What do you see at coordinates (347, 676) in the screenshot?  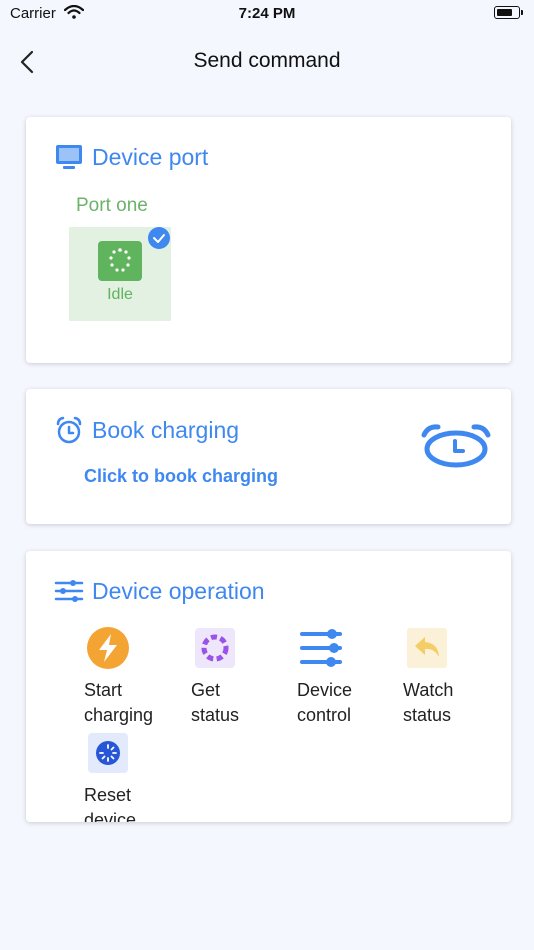 I see `device-control-button: Device control` at bounding box center [347, 676].